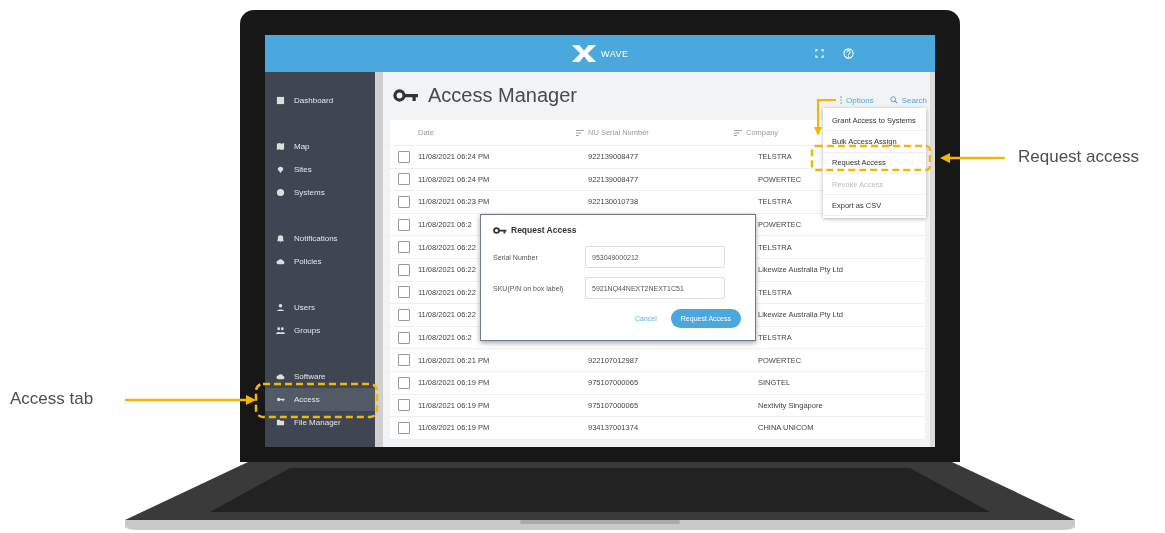 The image size is (1165, 533). Describe the element at coordinates (320, 376) in the screenshot. I see `sidebar-item: Software` at that location.